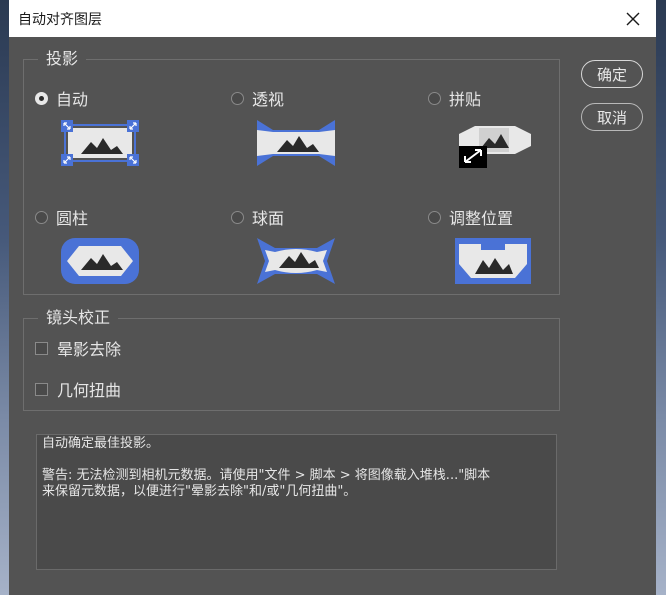 Image resolution: width=666 pixels, height=595 pixels. Describe the element at coordinates (296, 261) in the screenshot. I see `spherical-projection-icon` at that location.